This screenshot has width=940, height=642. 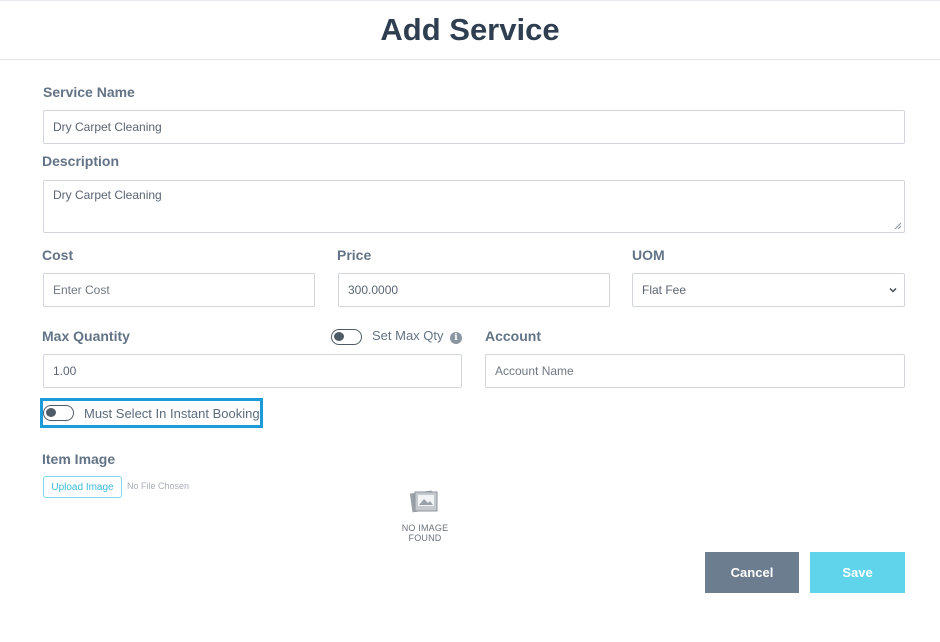 I want to click on upload-image-button: Upload Image, so click(x=82, y=487).